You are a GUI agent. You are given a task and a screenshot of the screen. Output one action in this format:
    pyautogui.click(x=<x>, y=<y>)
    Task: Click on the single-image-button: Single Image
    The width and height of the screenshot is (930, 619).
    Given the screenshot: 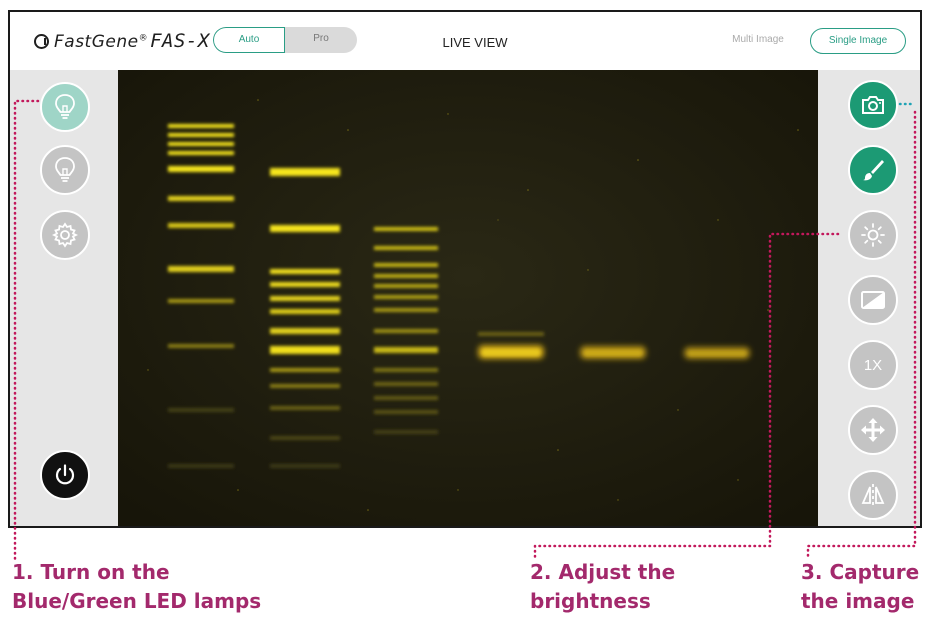 What is the action you would take?
    pyautogui.click(x=858, y=41)
    